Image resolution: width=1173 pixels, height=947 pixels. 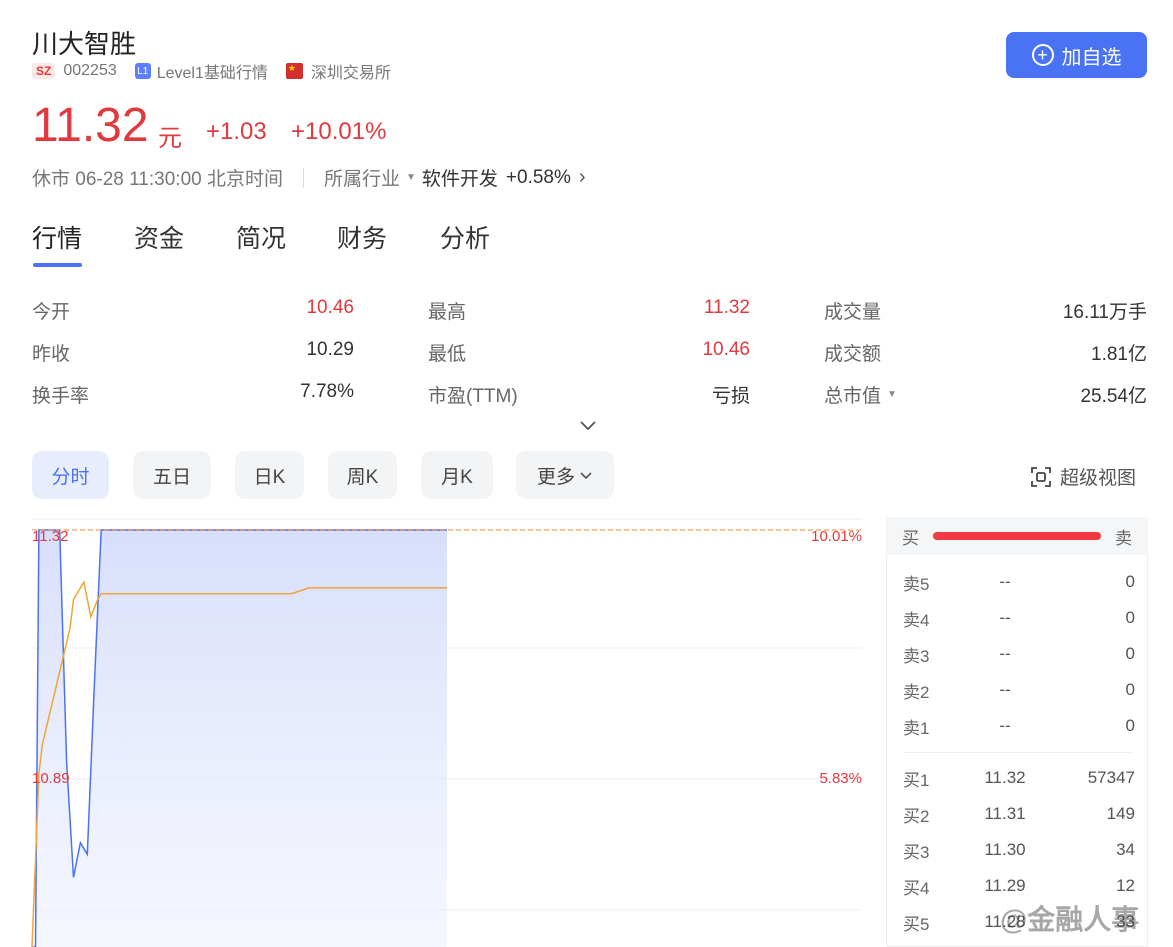 What do you see at coordinates (916, 852) in the screenshot?
I see `bid-level: 买3` at bounding box center [916, 852].